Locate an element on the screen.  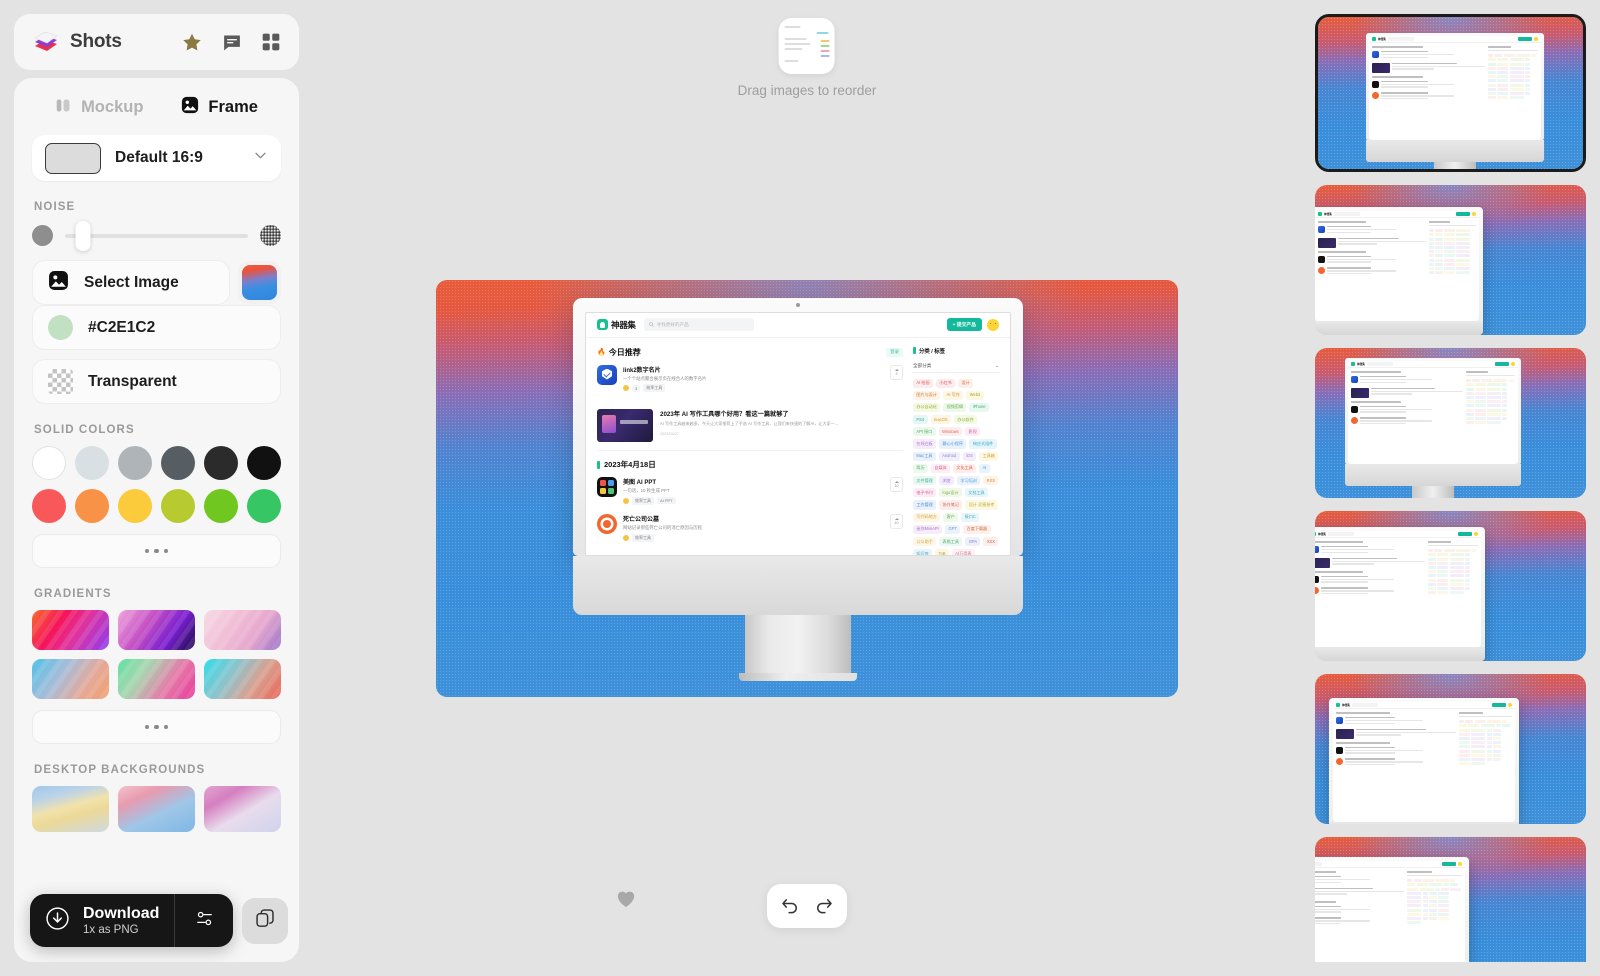
category-tag: Mac工具 is located at coordinates (924, 456).